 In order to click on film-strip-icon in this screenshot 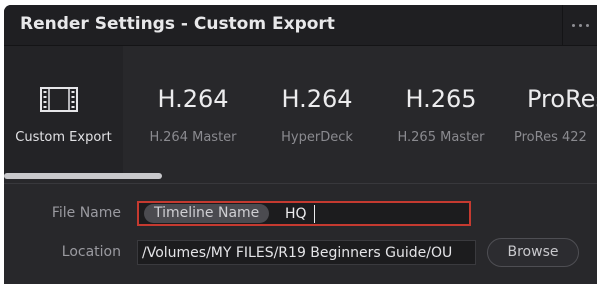, I will do `click(59, 99)`.